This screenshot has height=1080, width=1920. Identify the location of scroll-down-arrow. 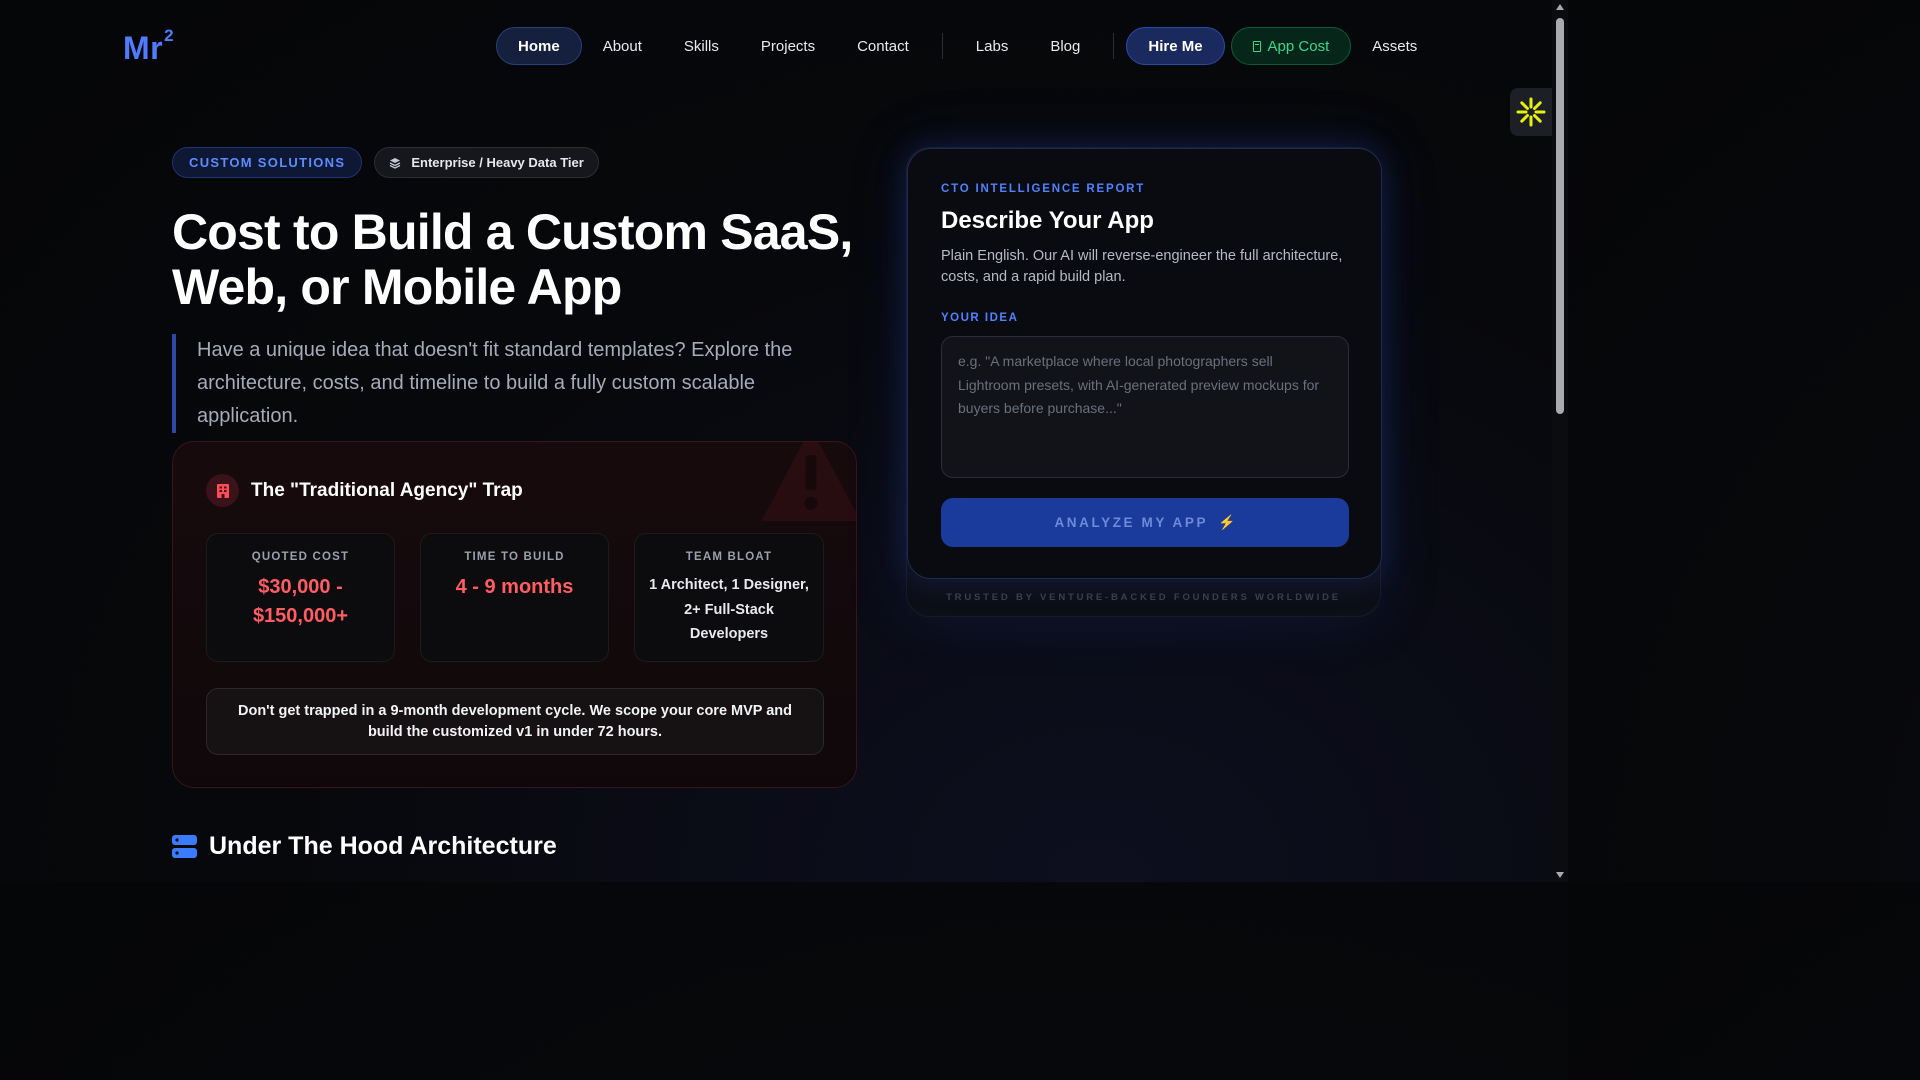
(1560, 875).